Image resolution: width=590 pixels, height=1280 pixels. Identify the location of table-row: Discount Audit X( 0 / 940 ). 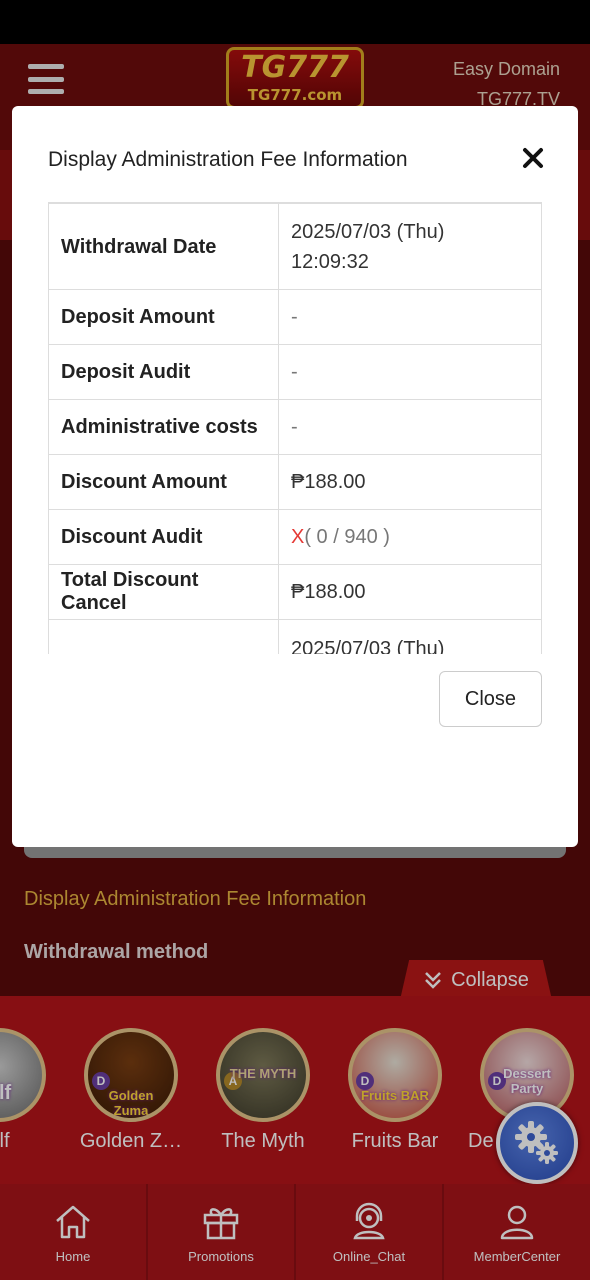
(295, 537).